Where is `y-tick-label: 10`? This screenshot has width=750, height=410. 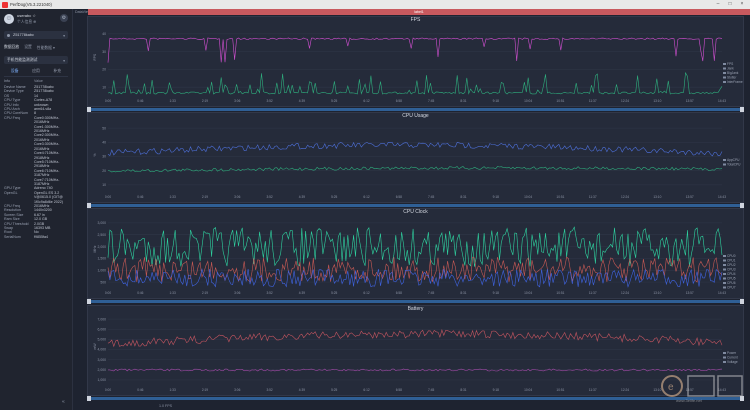
y-tick-label: 10 is located at coordinates (104, 185).